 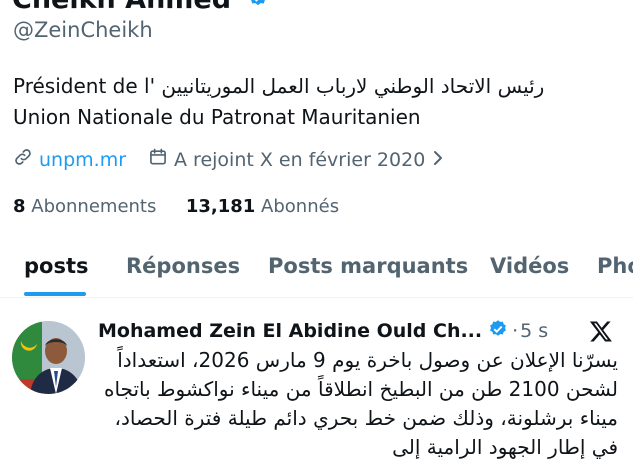 What do you see at coordinates (368, 266) in the screenshot?
I see `tab-highlights: Posts marquants` at bounding box center [368, 266].